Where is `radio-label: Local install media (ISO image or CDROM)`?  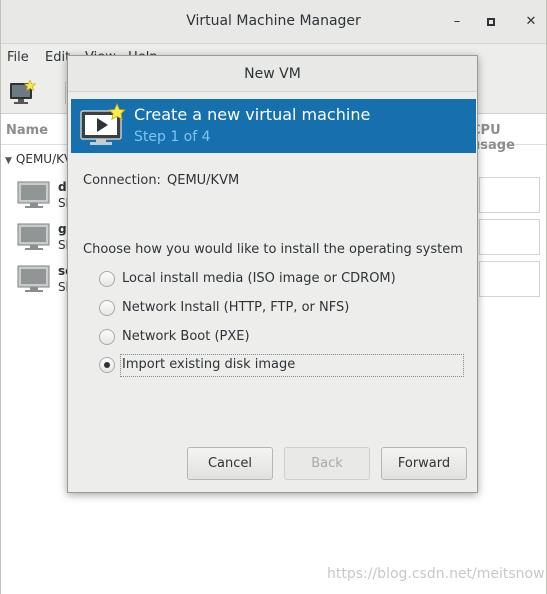
radio-label: Local install media (ISO image or CDROM) is located at coordinates (259, 278).